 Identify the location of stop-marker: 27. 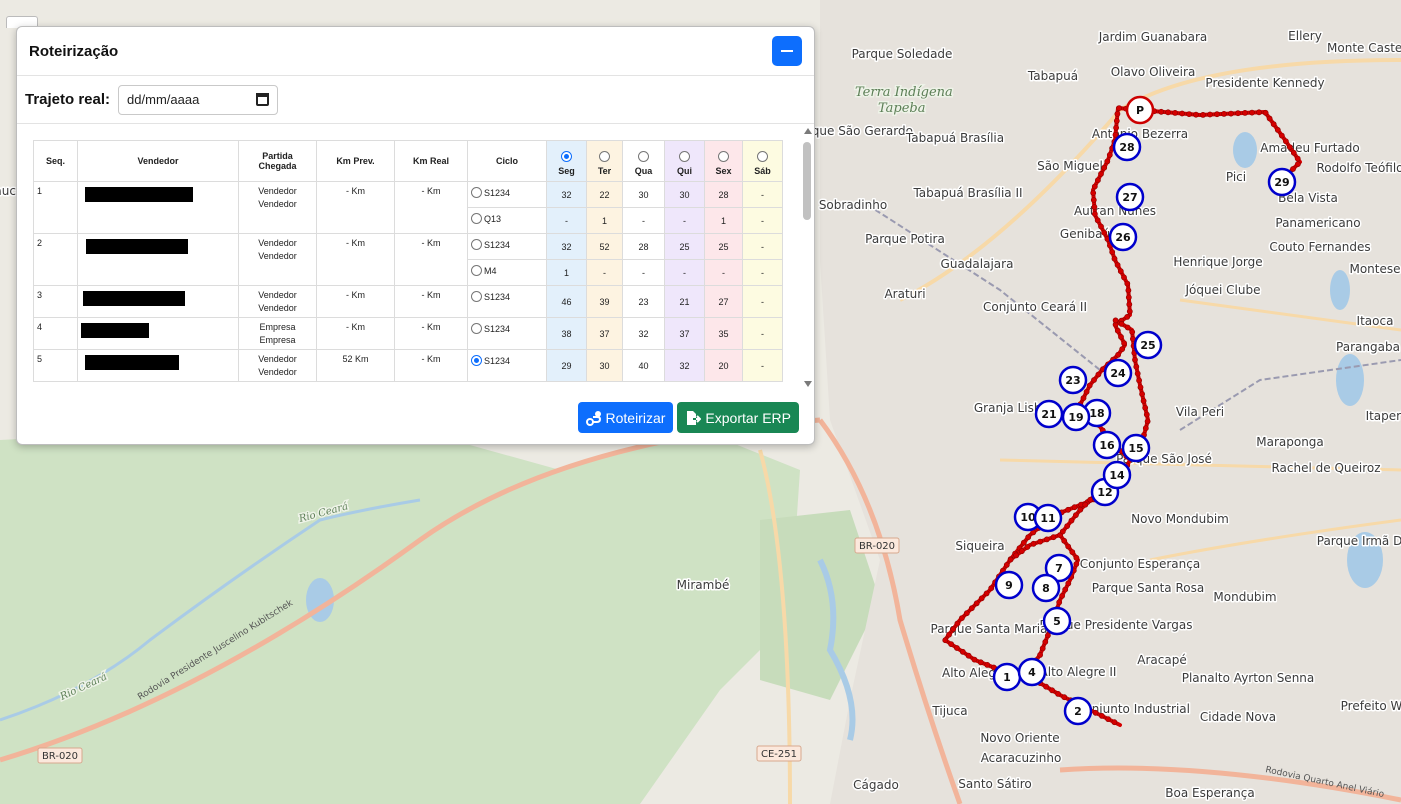
(1130, 197).